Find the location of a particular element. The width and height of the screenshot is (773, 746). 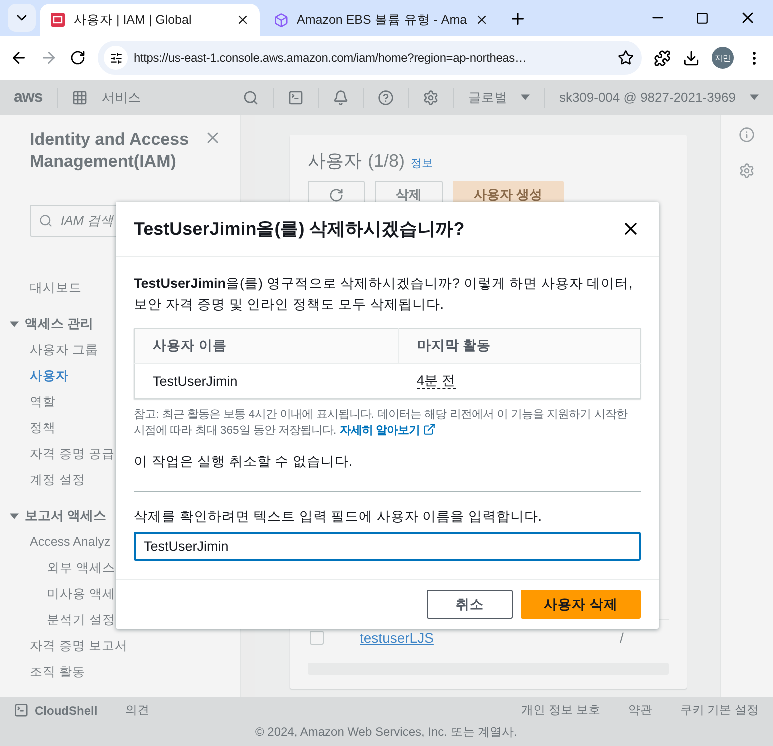

column-header: 사용자 이름 is located at coordinates (266, 346).